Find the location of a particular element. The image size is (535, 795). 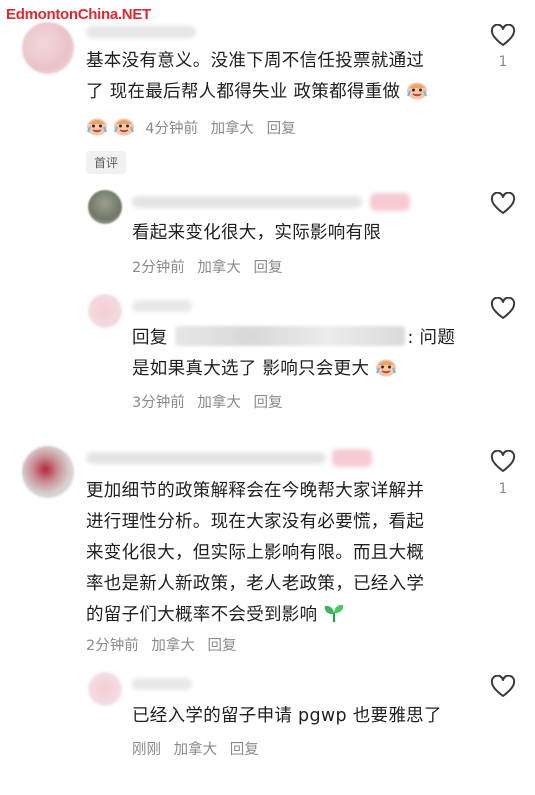

seedling-emoji-icon is located at coordinates (334, 613).